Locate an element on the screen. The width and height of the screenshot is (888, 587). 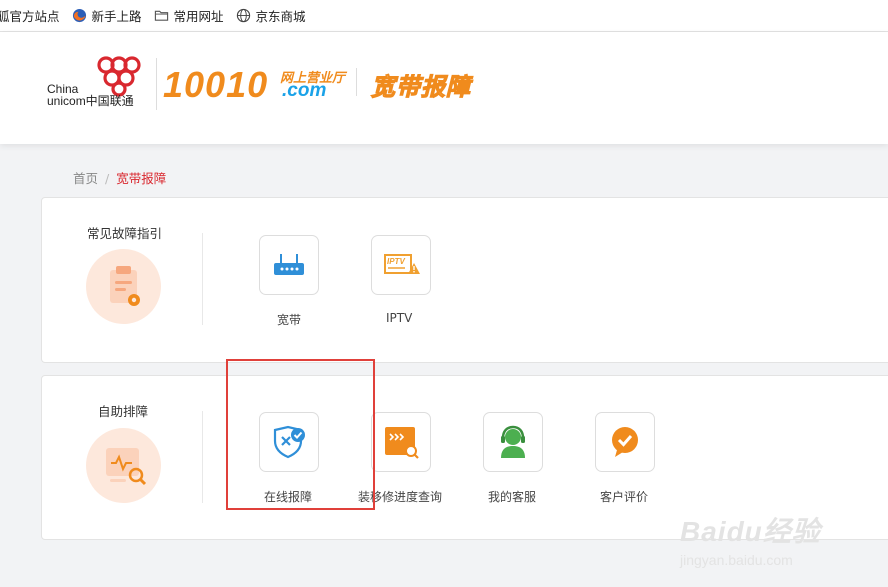
tile-iptv: IPTV is located at coordinates (401, 265).